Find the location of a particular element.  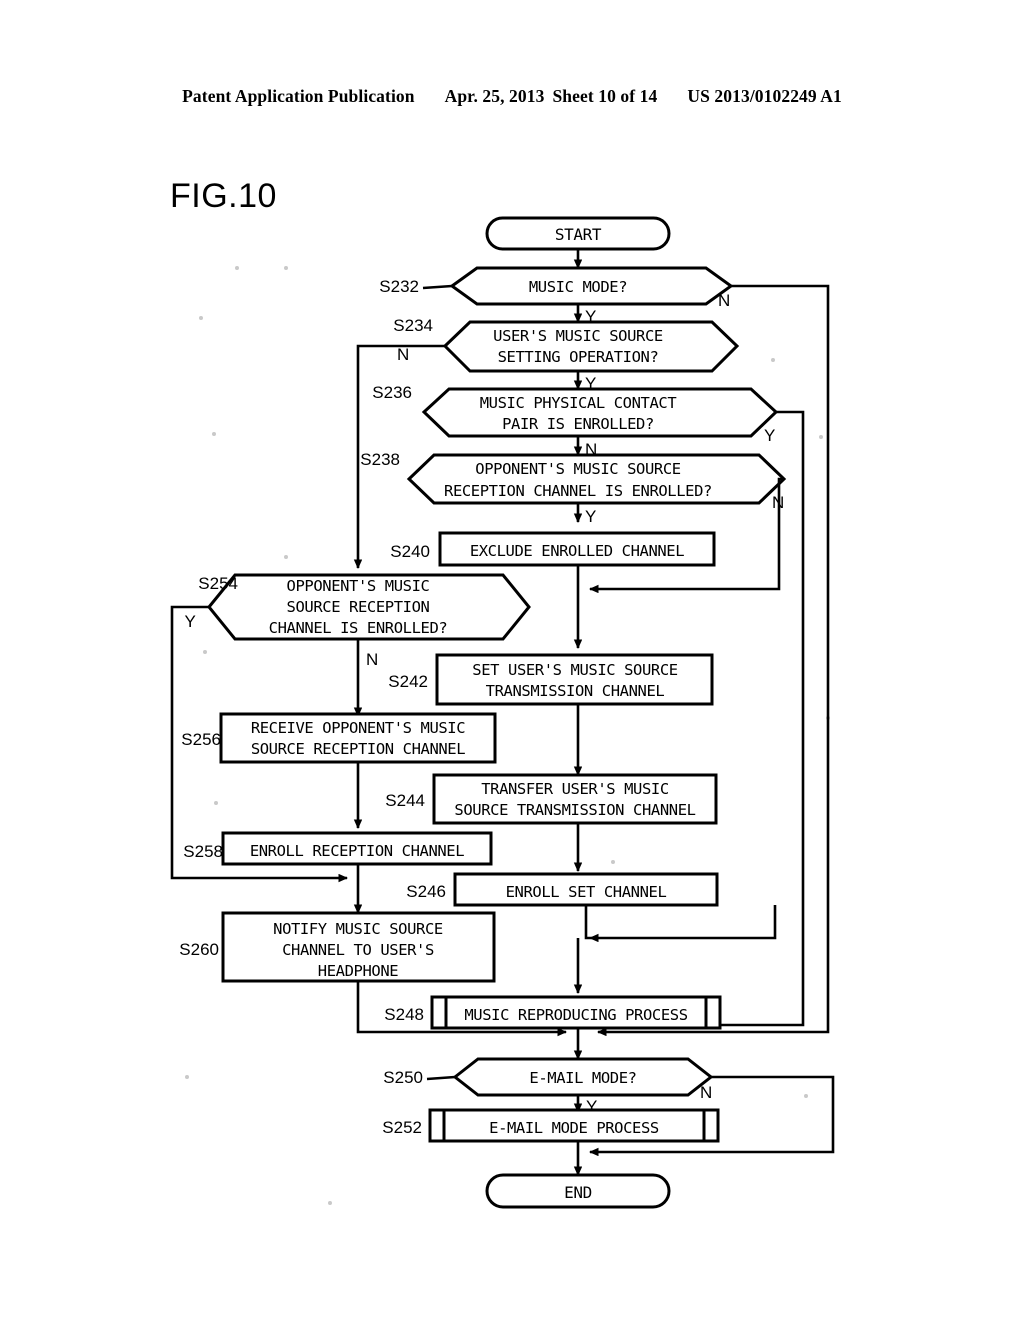

s260-step-label: S260 is located at coordinates (199, 949).